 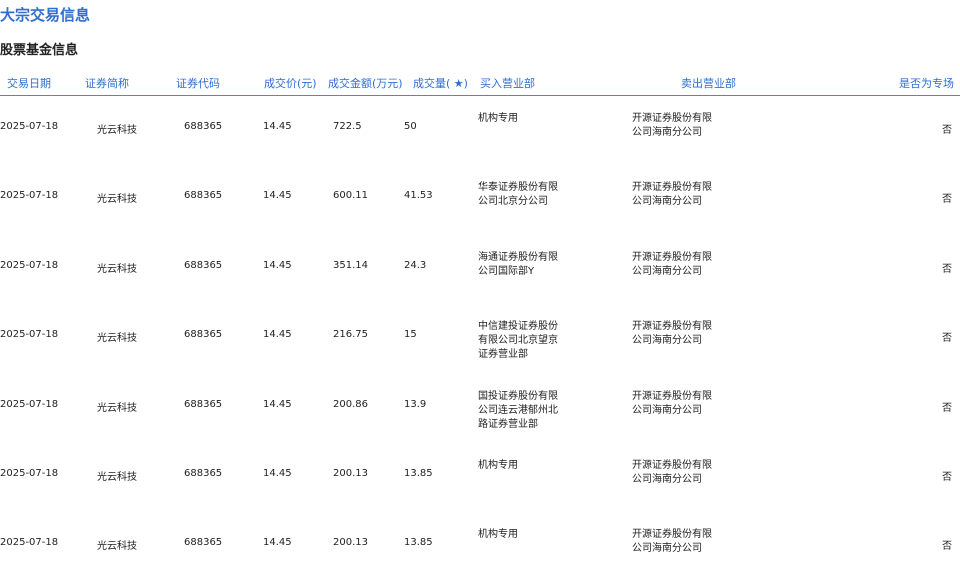 I want to click on header-special-session: 是否为专场, so click(x=926, y=83).